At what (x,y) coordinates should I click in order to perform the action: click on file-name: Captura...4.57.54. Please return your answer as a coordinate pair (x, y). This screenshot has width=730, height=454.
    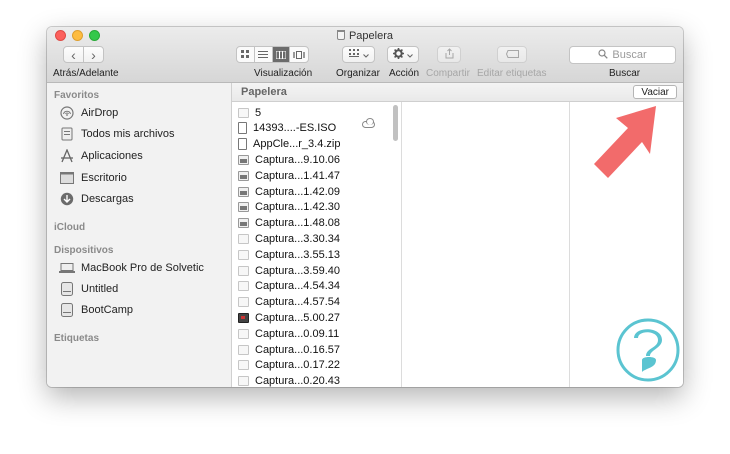
    Looking at the image, I should click on (298, 302).